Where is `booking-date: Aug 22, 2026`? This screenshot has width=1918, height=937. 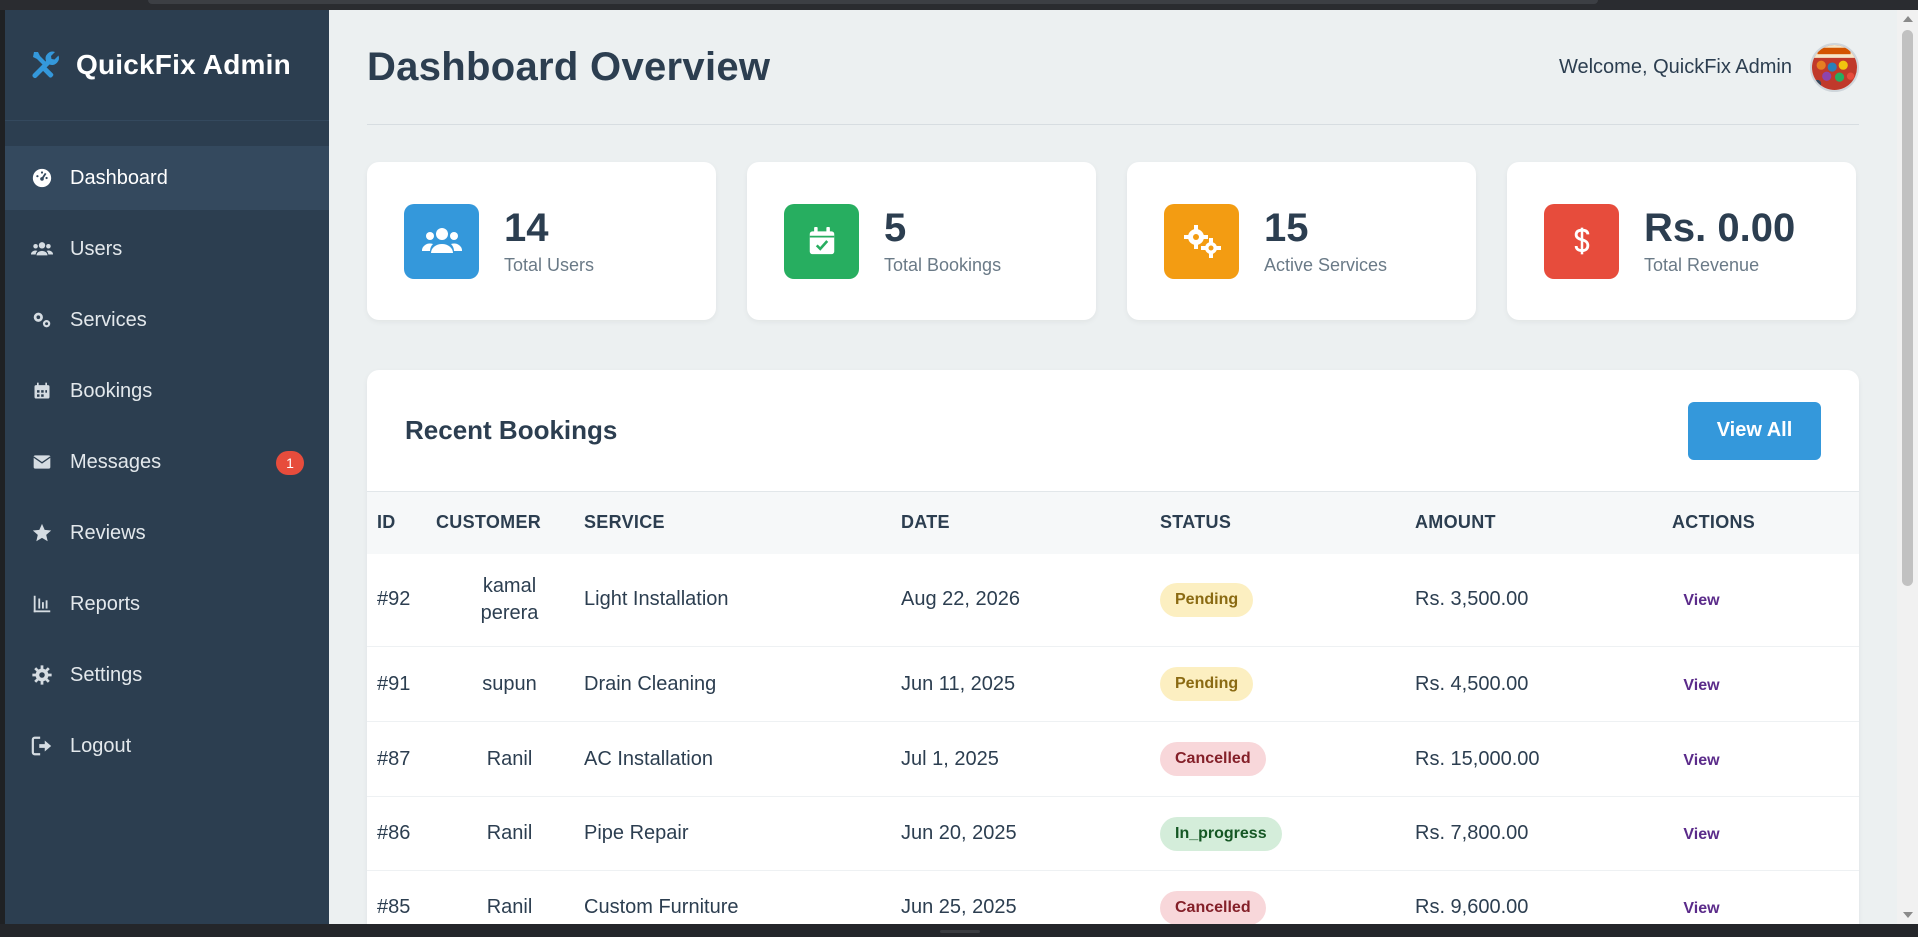 booking-date: Aug 22, 2026 is located at coordinates (960, 599).